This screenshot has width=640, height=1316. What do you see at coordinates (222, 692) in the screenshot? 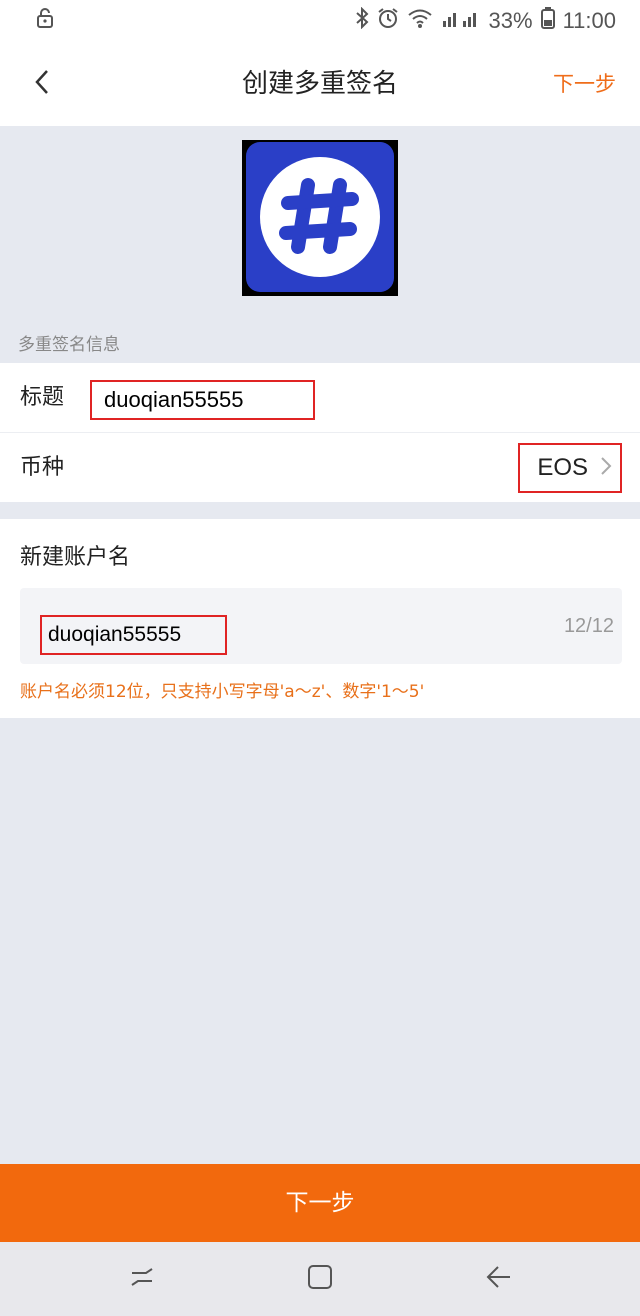
I see `account-hint: 账户名必须12位，只支持小写字母'a～z'、数字'1～5'` at bounding box center [222, 692].